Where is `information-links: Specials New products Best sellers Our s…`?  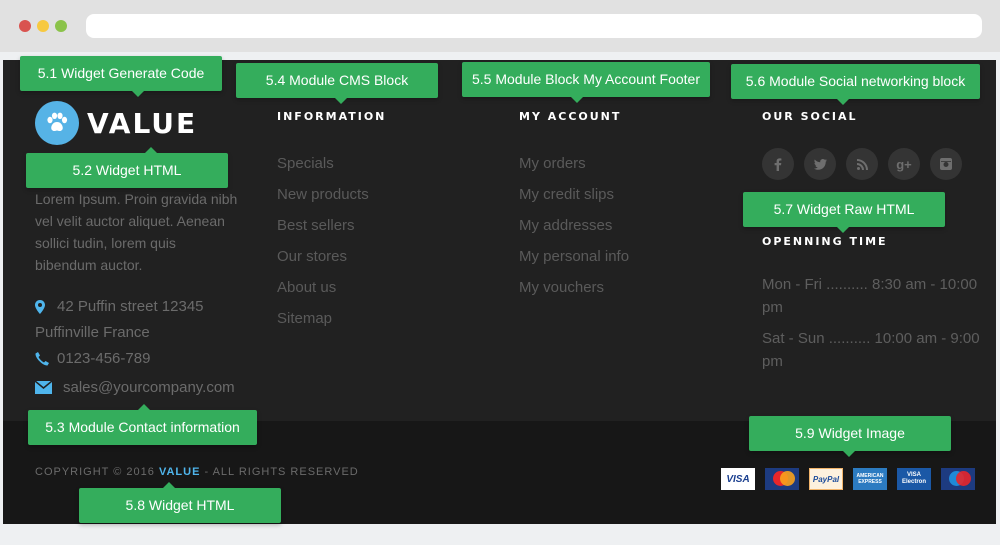
information-links: Specials New products Best sellers Our s… is located at coordinates (323, 246).